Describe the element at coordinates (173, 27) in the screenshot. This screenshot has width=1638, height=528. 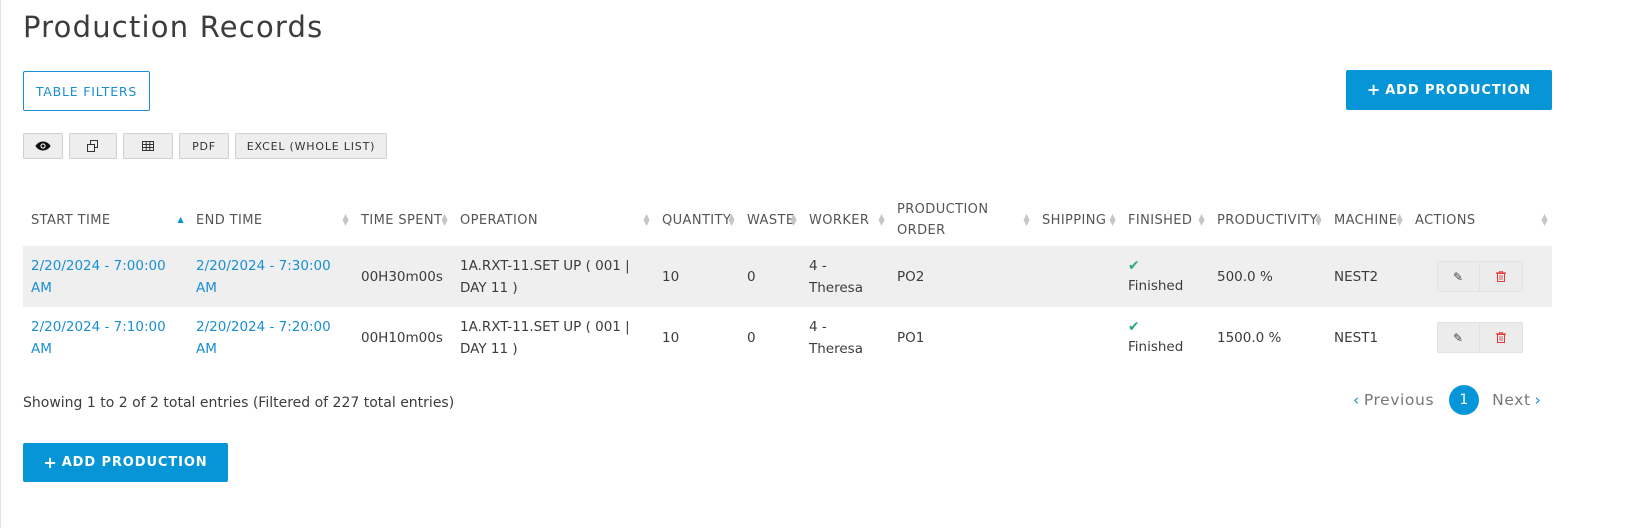
I see `page-title: Production Records` at that location.